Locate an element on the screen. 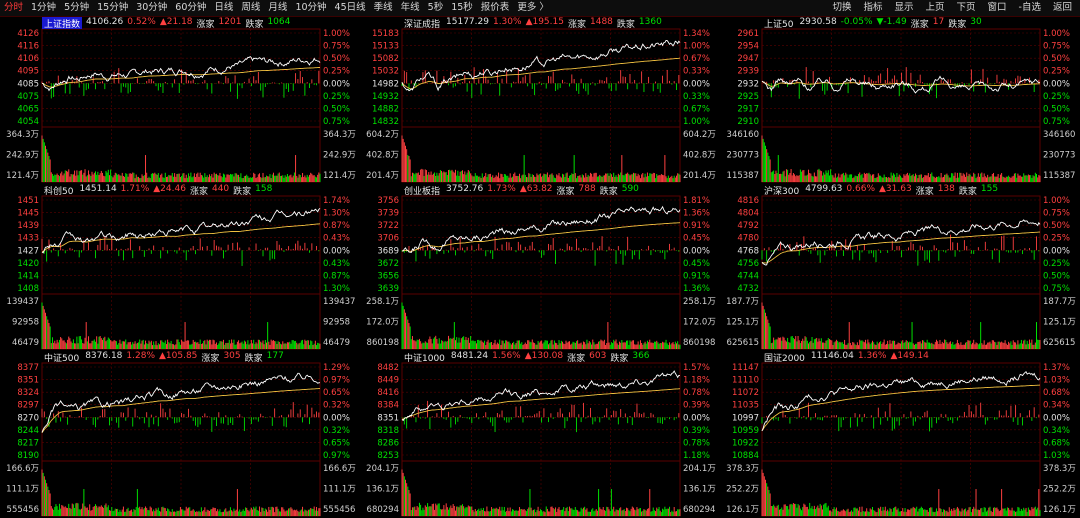 The width and height of the screenshot is (1080, 518). price-tick: 15133 is located at coordinates (385, 47).